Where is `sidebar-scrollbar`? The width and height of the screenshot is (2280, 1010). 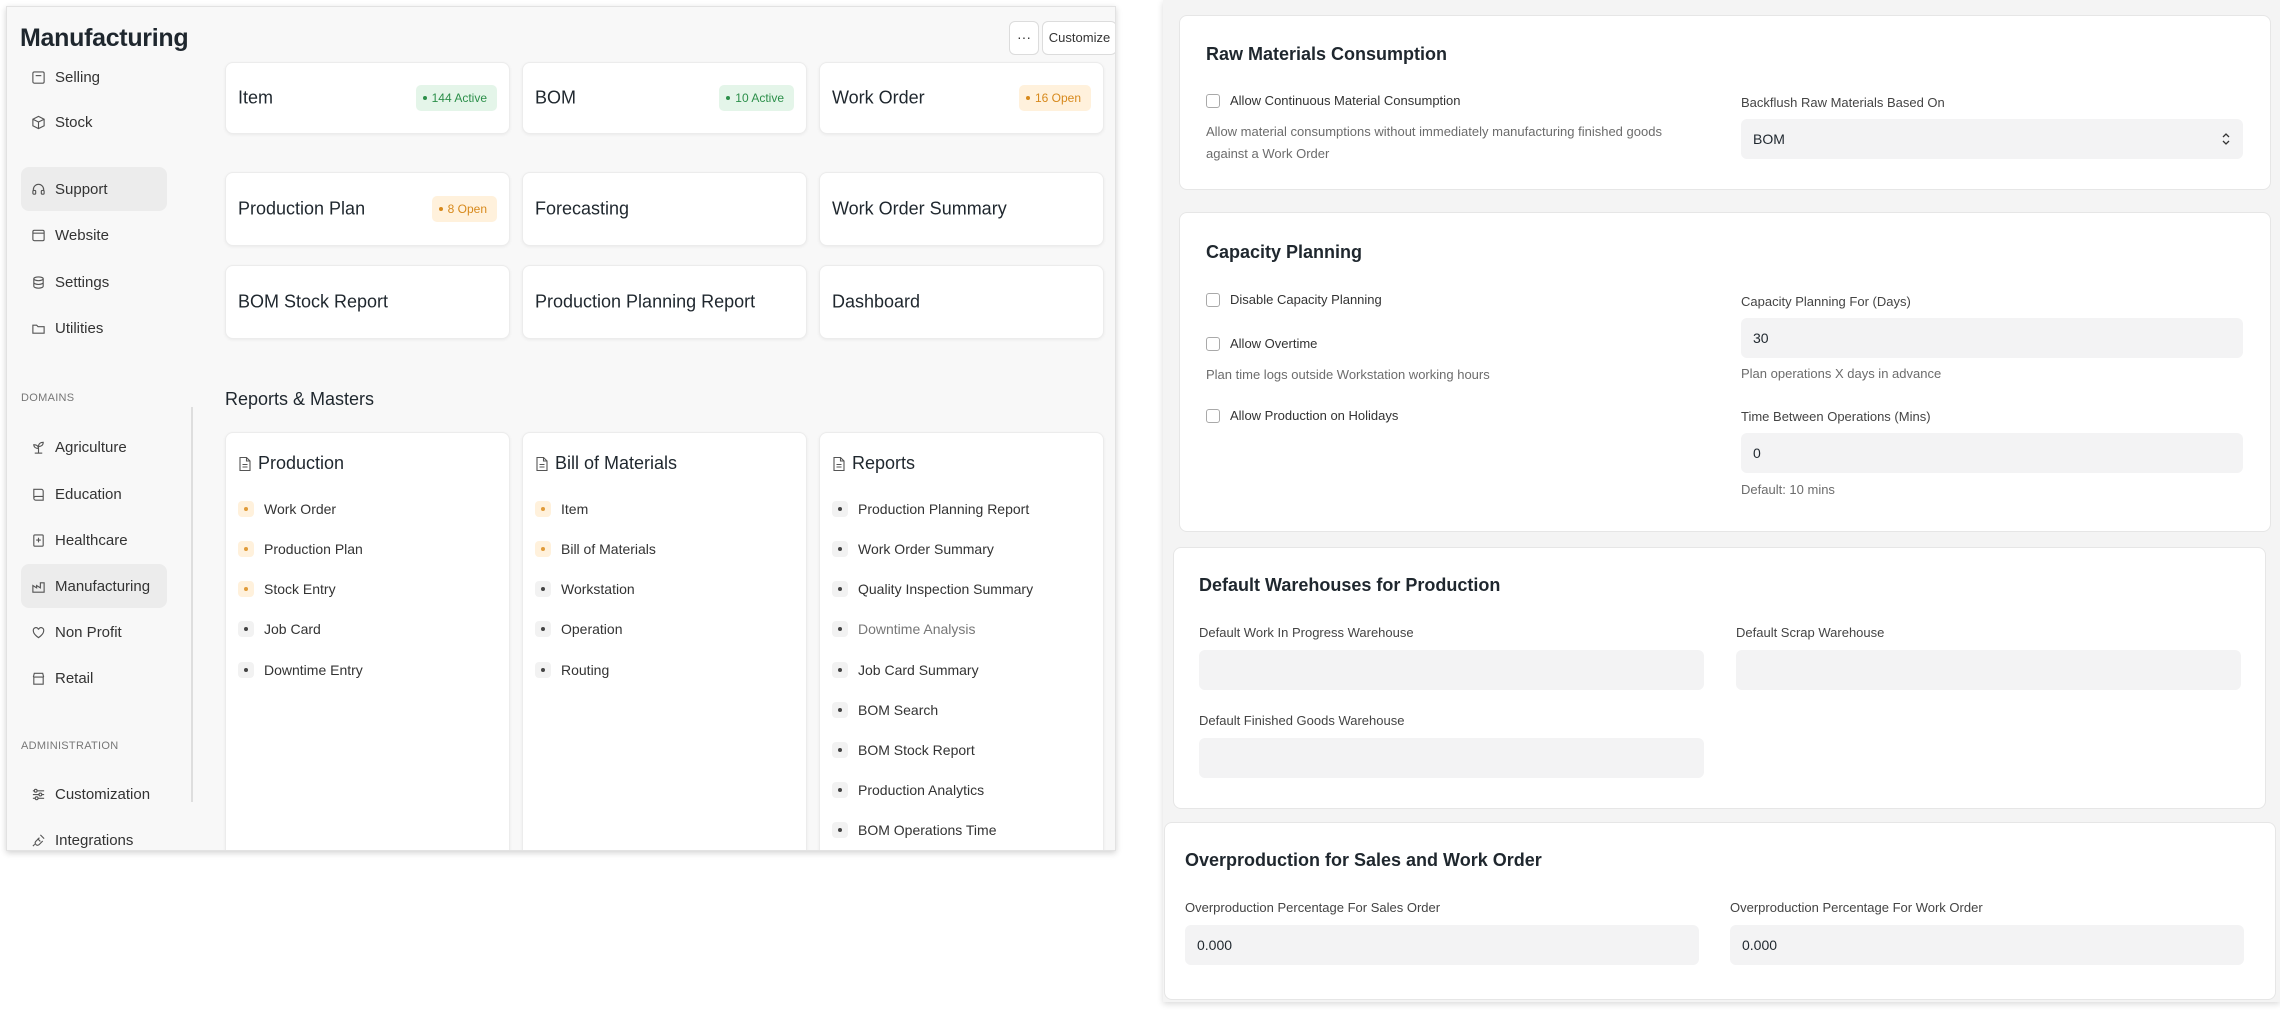
sidebar-scrollbar is located at coordinates (192, 604).